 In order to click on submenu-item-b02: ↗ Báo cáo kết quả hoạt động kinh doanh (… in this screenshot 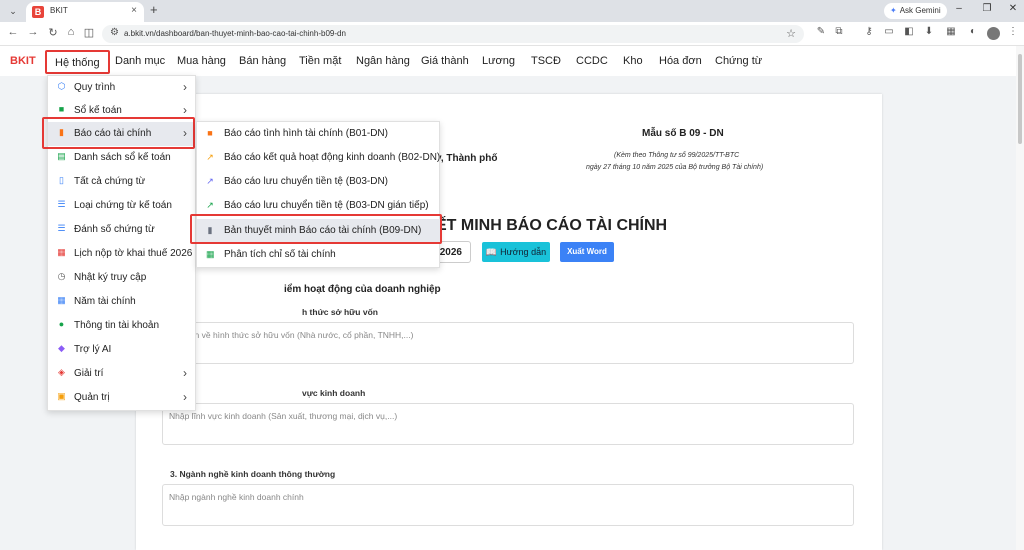, I will do `click(319, 158)`.